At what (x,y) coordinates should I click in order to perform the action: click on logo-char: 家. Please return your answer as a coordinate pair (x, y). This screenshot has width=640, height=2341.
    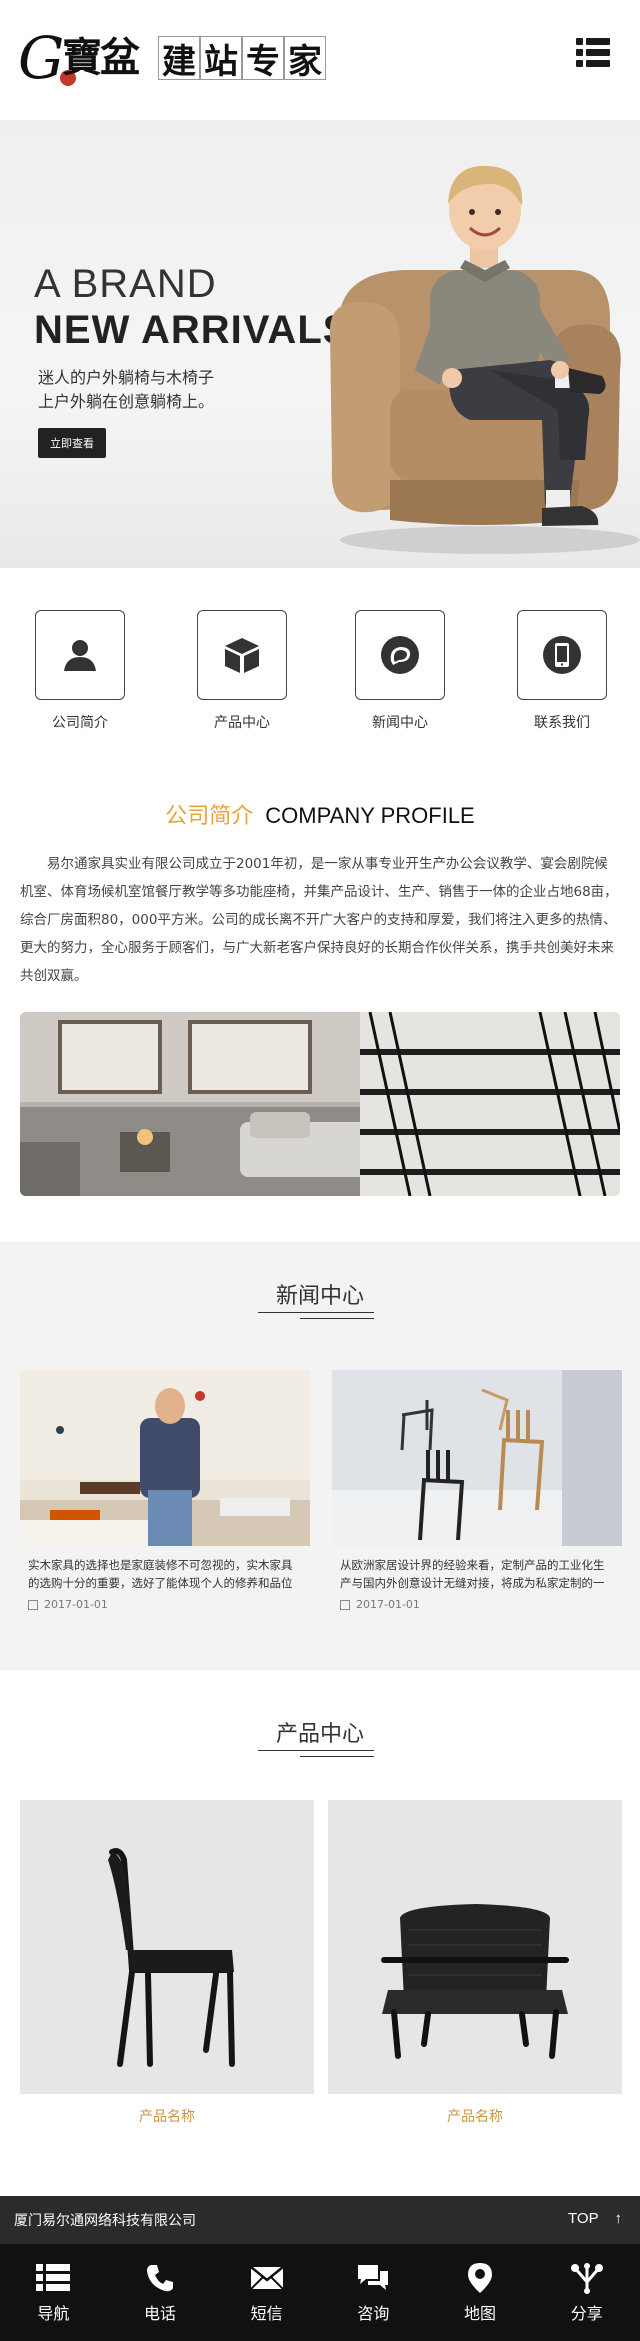
    Looking at the image, I should click on (305, 59).